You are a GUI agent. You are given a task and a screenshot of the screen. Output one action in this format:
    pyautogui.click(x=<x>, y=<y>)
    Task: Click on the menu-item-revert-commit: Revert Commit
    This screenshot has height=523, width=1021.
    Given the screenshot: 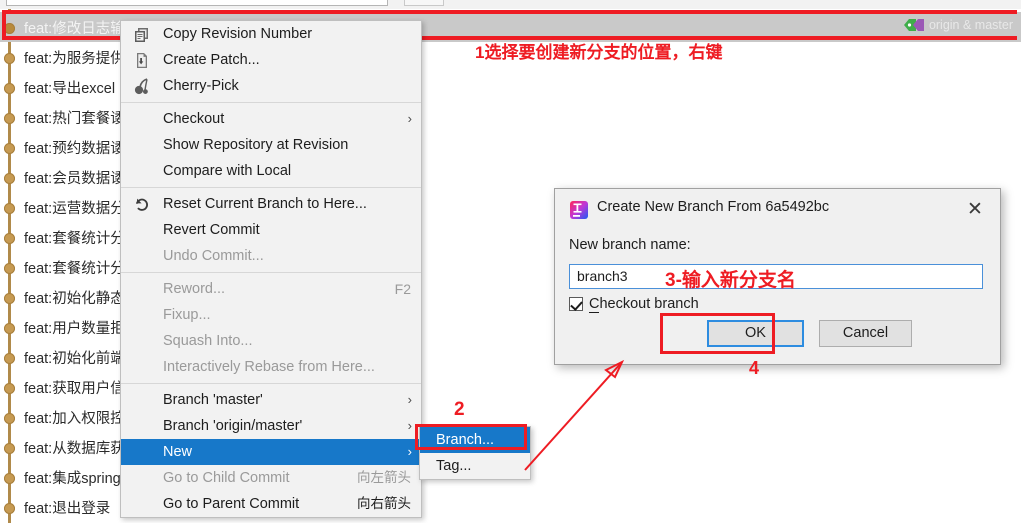 What is the action you would take?
    pyautogui.click(x=271, y=230)
    